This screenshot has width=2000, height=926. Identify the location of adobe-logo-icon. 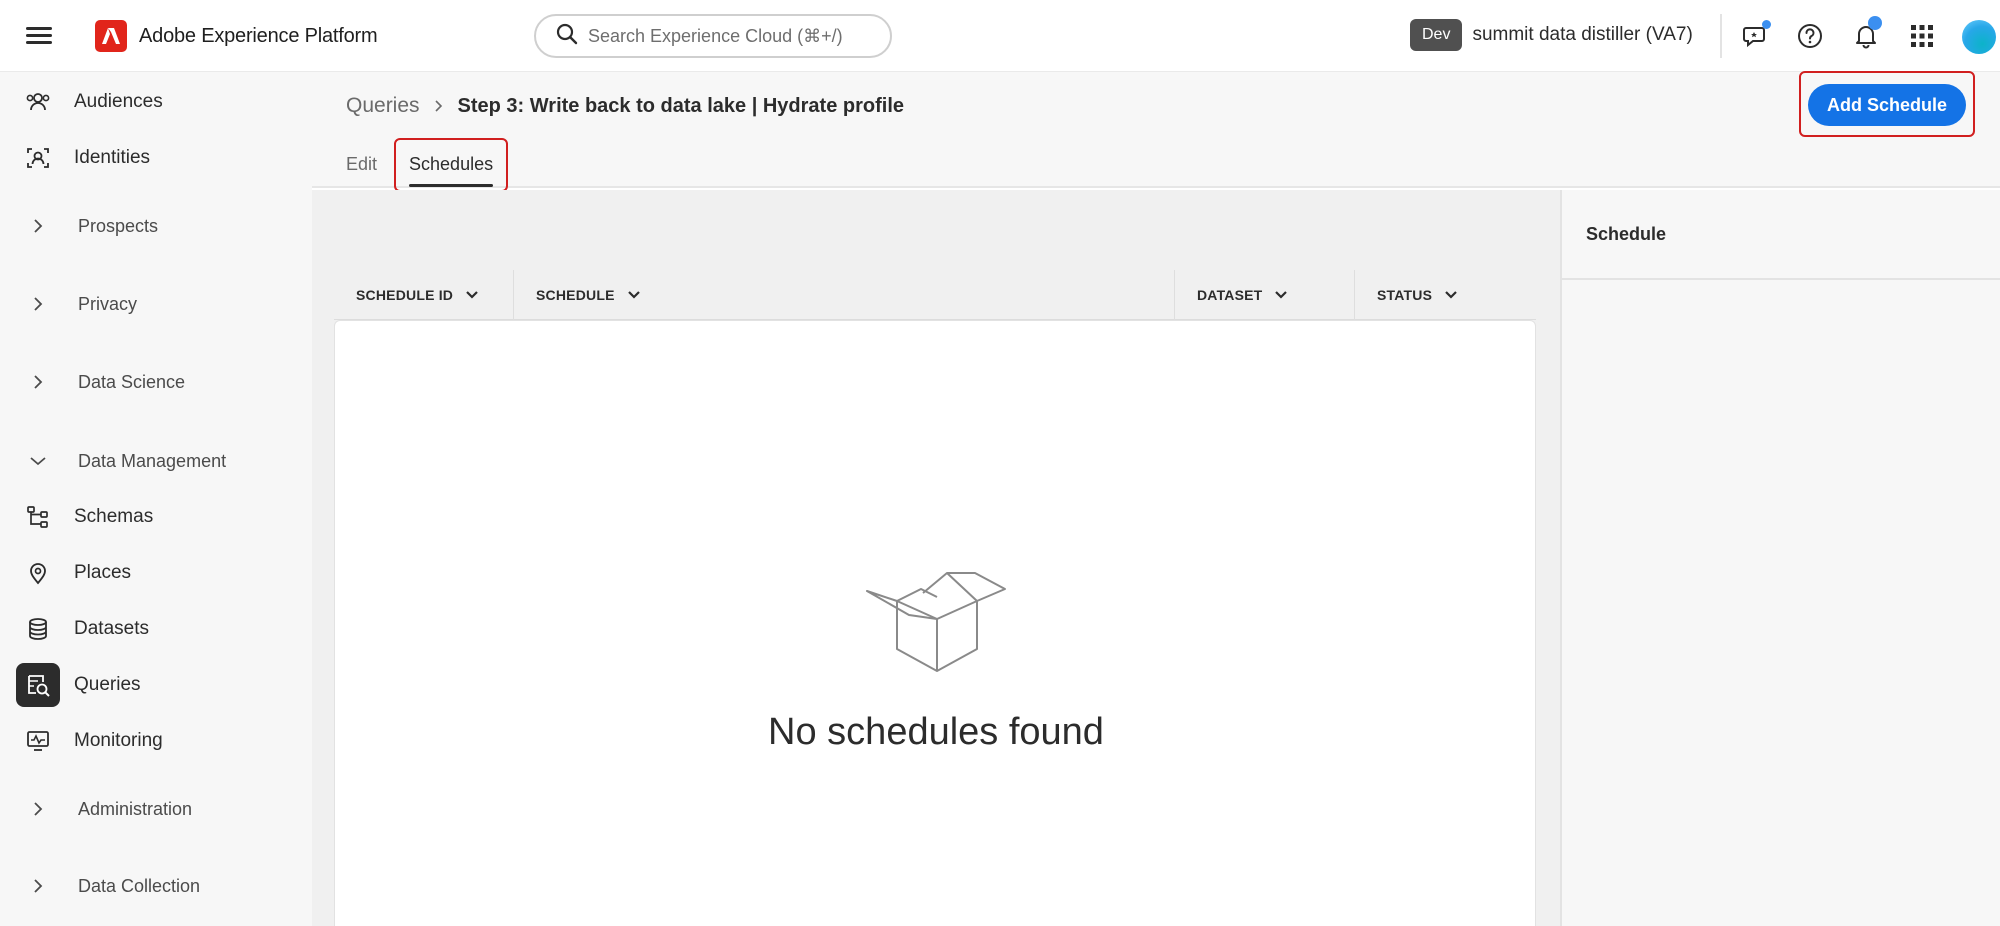
(111, 36).